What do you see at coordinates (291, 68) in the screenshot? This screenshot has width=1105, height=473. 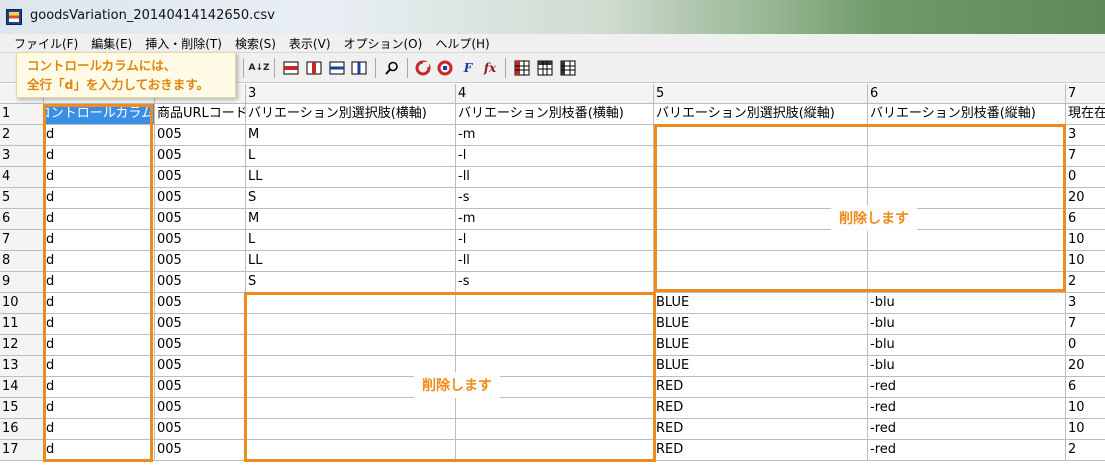 I see `insert-row-icon` at bounding box center [291, 68].